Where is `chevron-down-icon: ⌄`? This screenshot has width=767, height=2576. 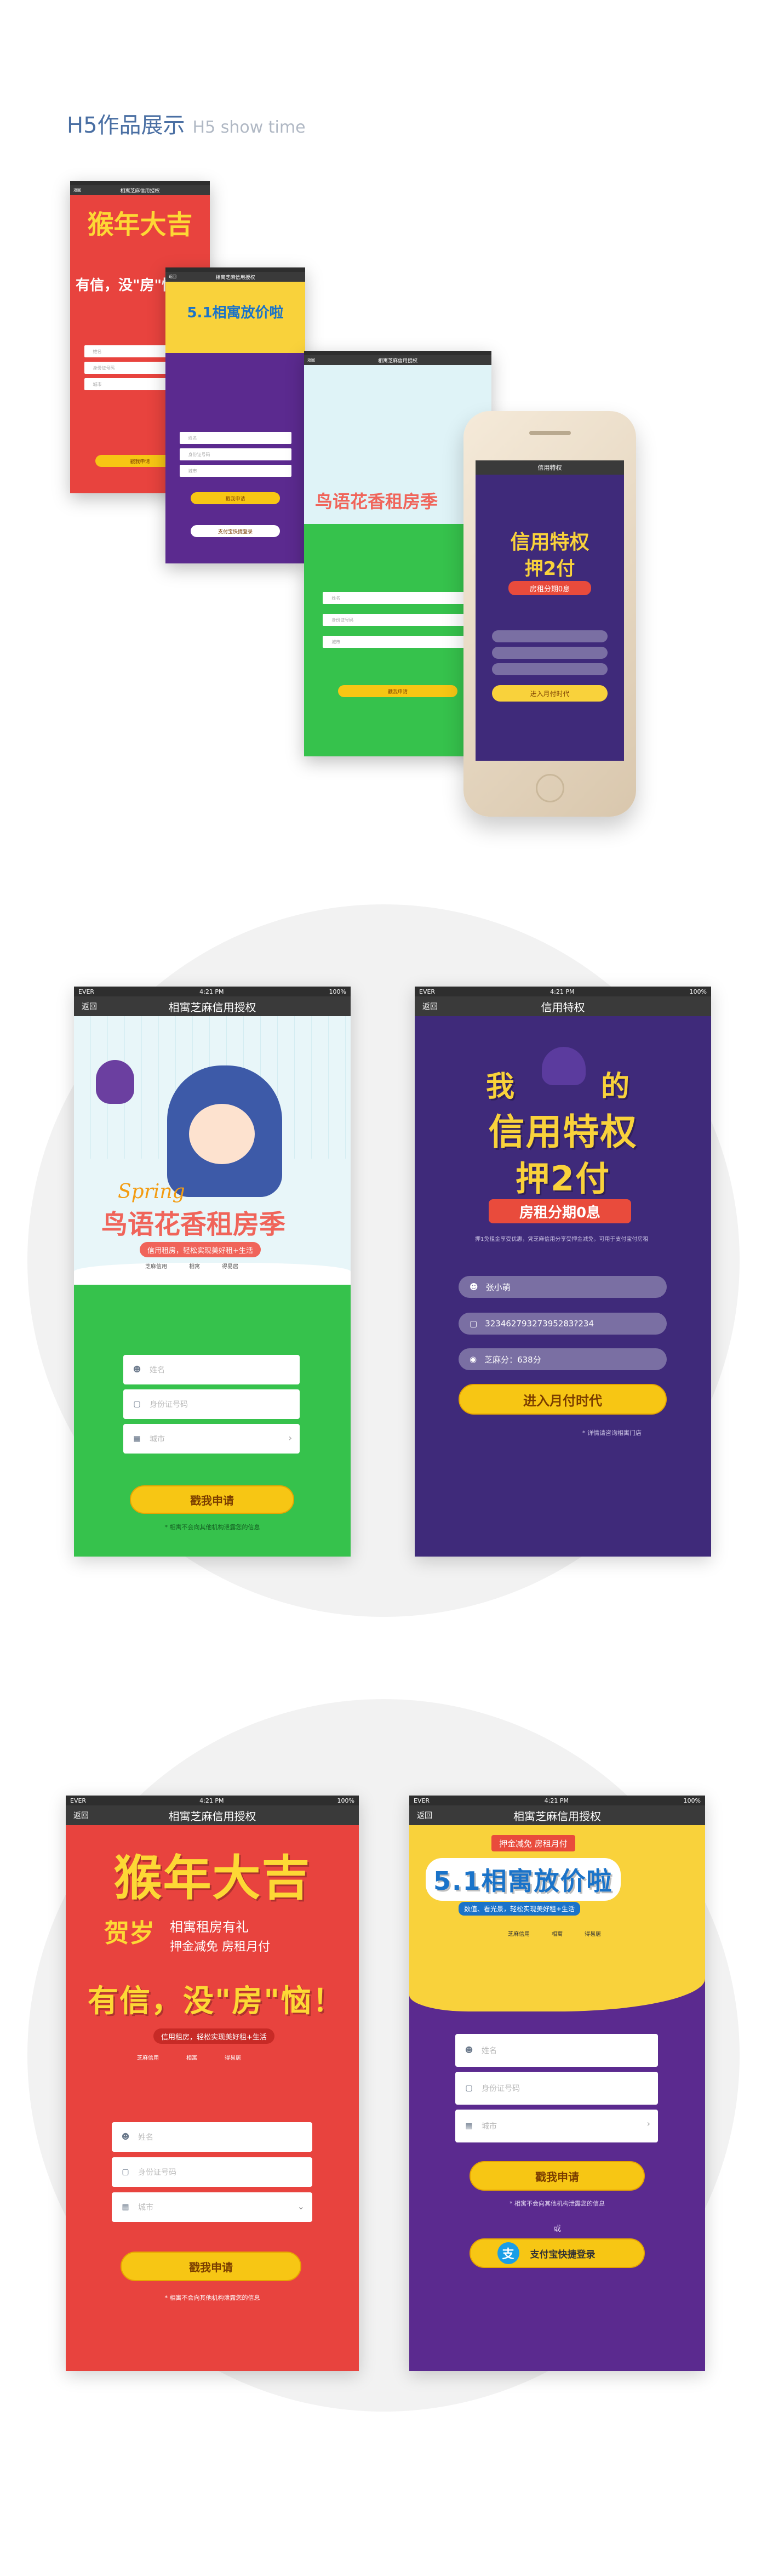
chevron-down-icon: ⌄ is located at coordinates (301, 2206).